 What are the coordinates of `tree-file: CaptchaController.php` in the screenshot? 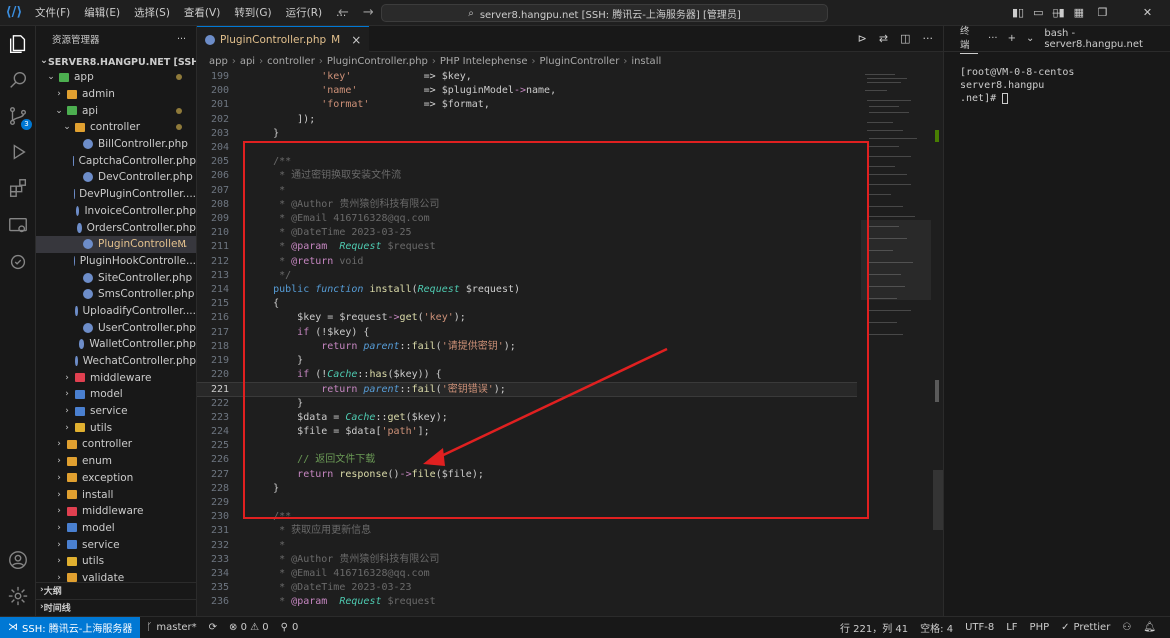 It's located at (116, 160).